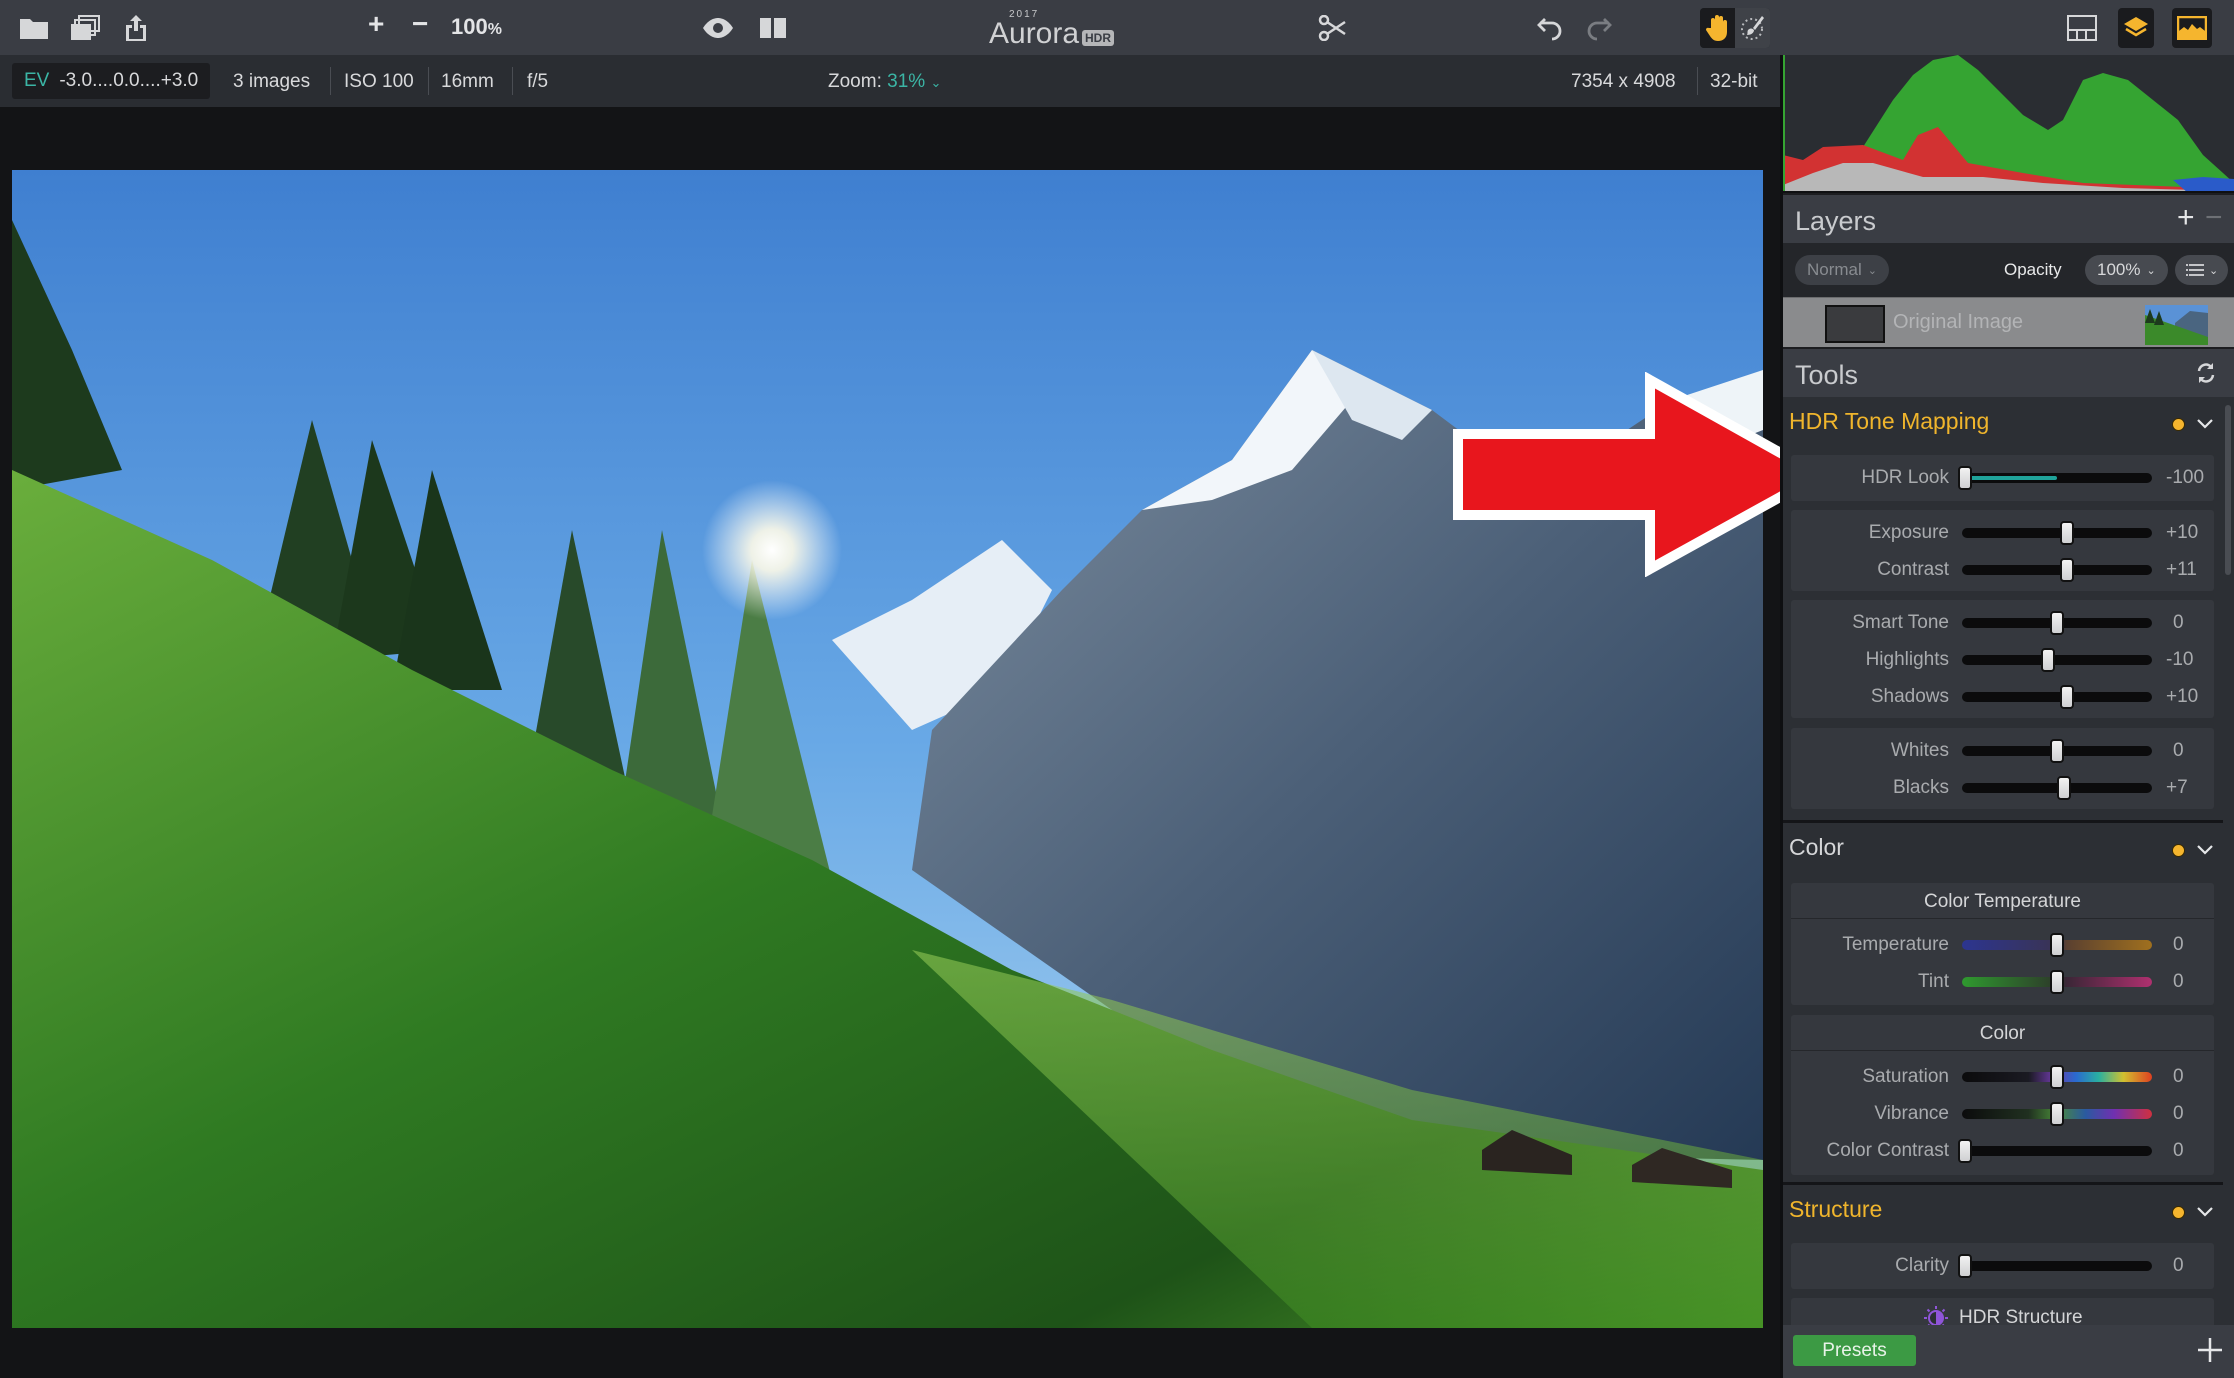 This screenshot has height=1378, width=2234. What do you see at coordinates (2021, 1316) in the screenshot?
I see `hdr-structure-label: HDR Structure` at bounding box center [2021, 1316].